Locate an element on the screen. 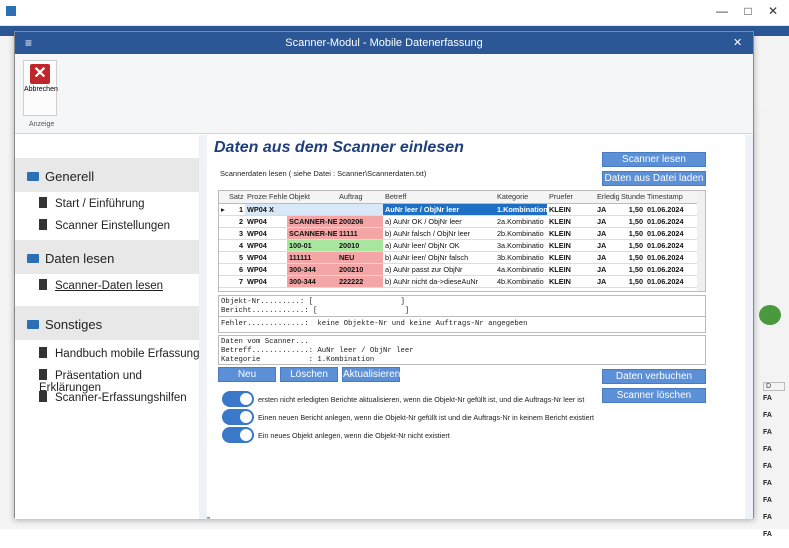 This screenshot has height=548, width=789. table-cell: 3b.Kombinatio is located at coordinates (521, 257).